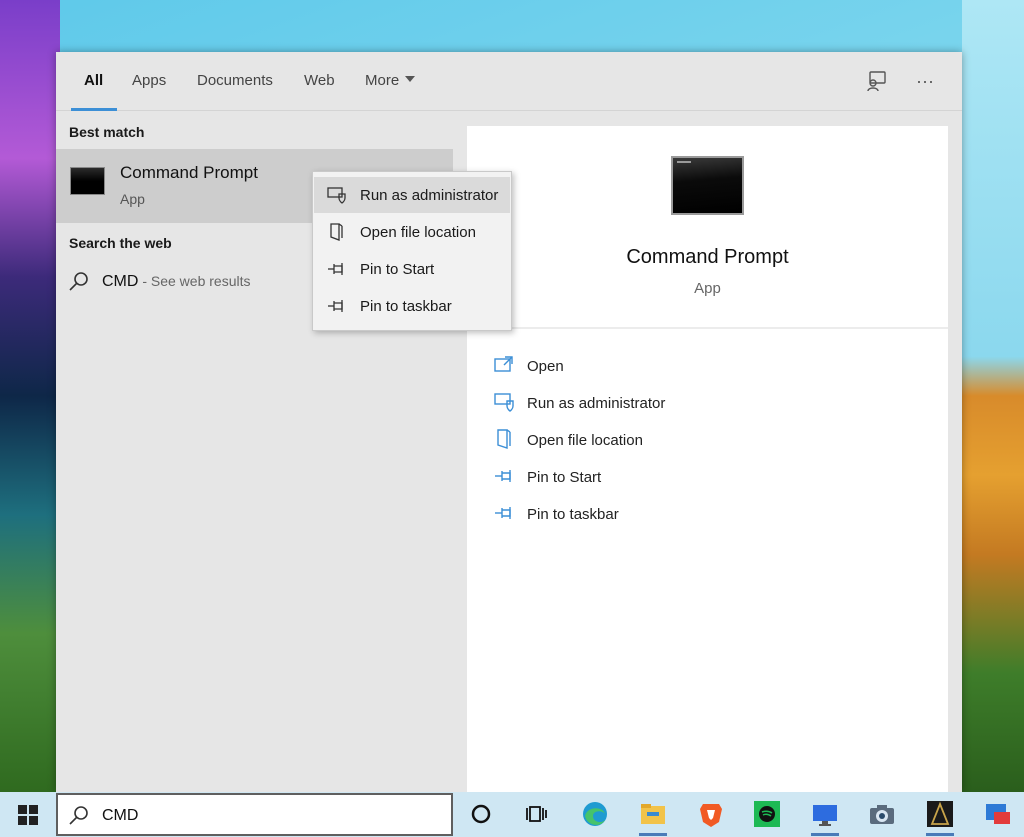  I want to click on feedback-icon, so click(876, 81).